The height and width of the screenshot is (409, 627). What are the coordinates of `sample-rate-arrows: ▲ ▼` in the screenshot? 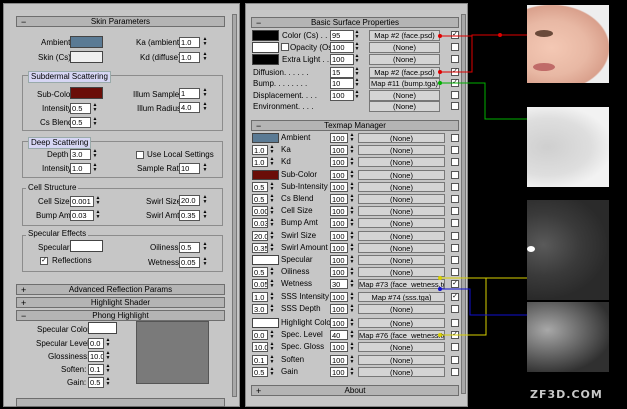 It's located at (205, 168).